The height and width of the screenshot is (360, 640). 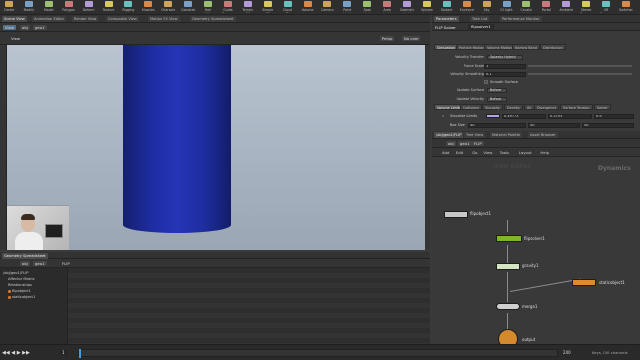 What do you see at coordinates (327, 7) in the screenshot?
I see `shelf-tool-16: Camera` at bounding box center [327, 7].